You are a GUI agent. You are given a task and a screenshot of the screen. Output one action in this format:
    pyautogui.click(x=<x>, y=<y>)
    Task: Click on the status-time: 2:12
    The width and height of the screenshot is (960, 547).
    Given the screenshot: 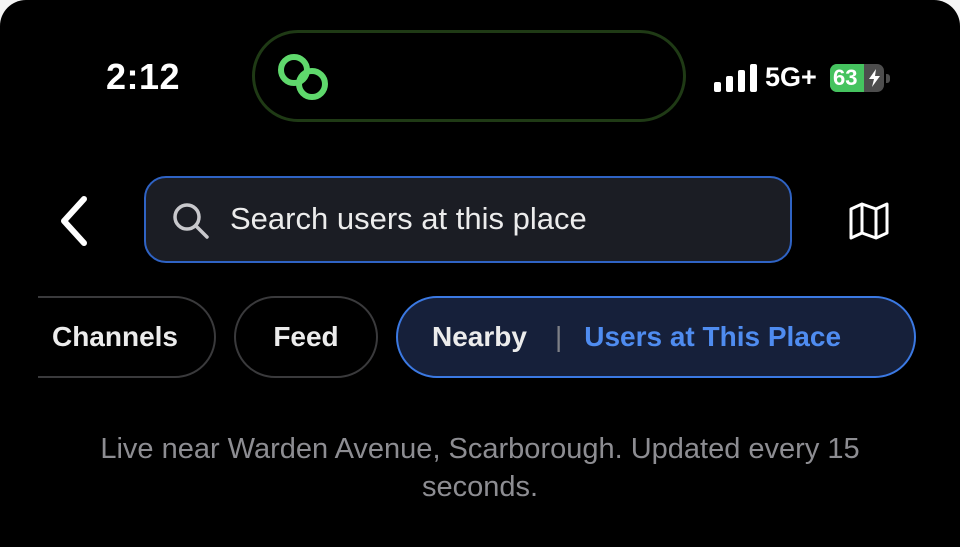 What is the action you would take?
    pyautogui.click(x=143, y=76)
    